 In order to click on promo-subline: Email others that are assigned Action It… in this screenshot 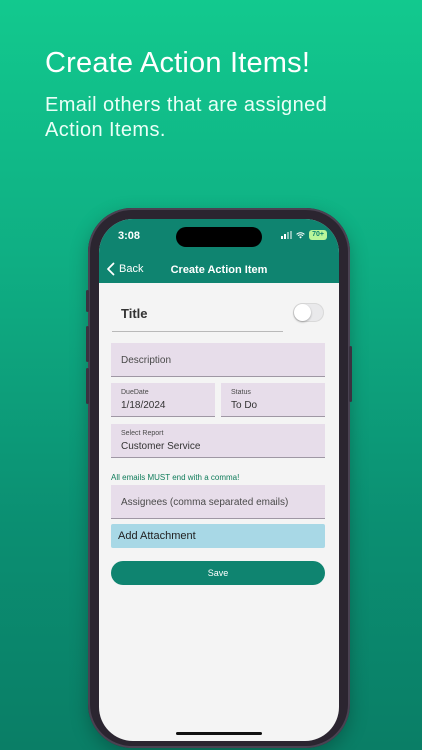, I will do `click(186, 117)`.